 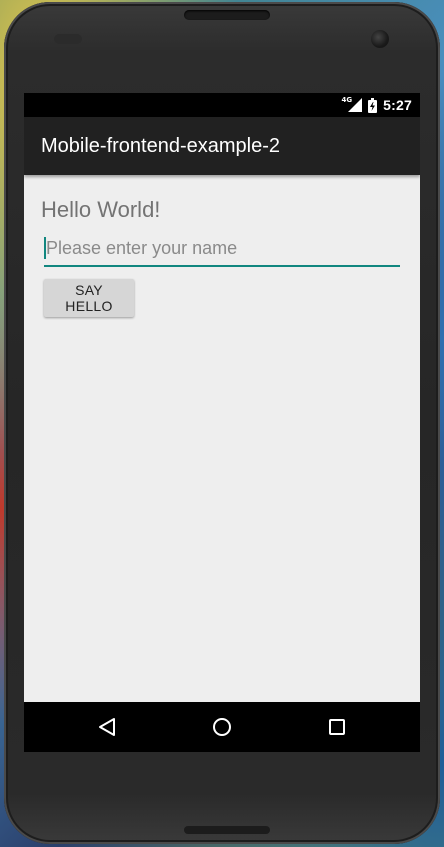 I want to click on back-button, so click(x=107, y=727).